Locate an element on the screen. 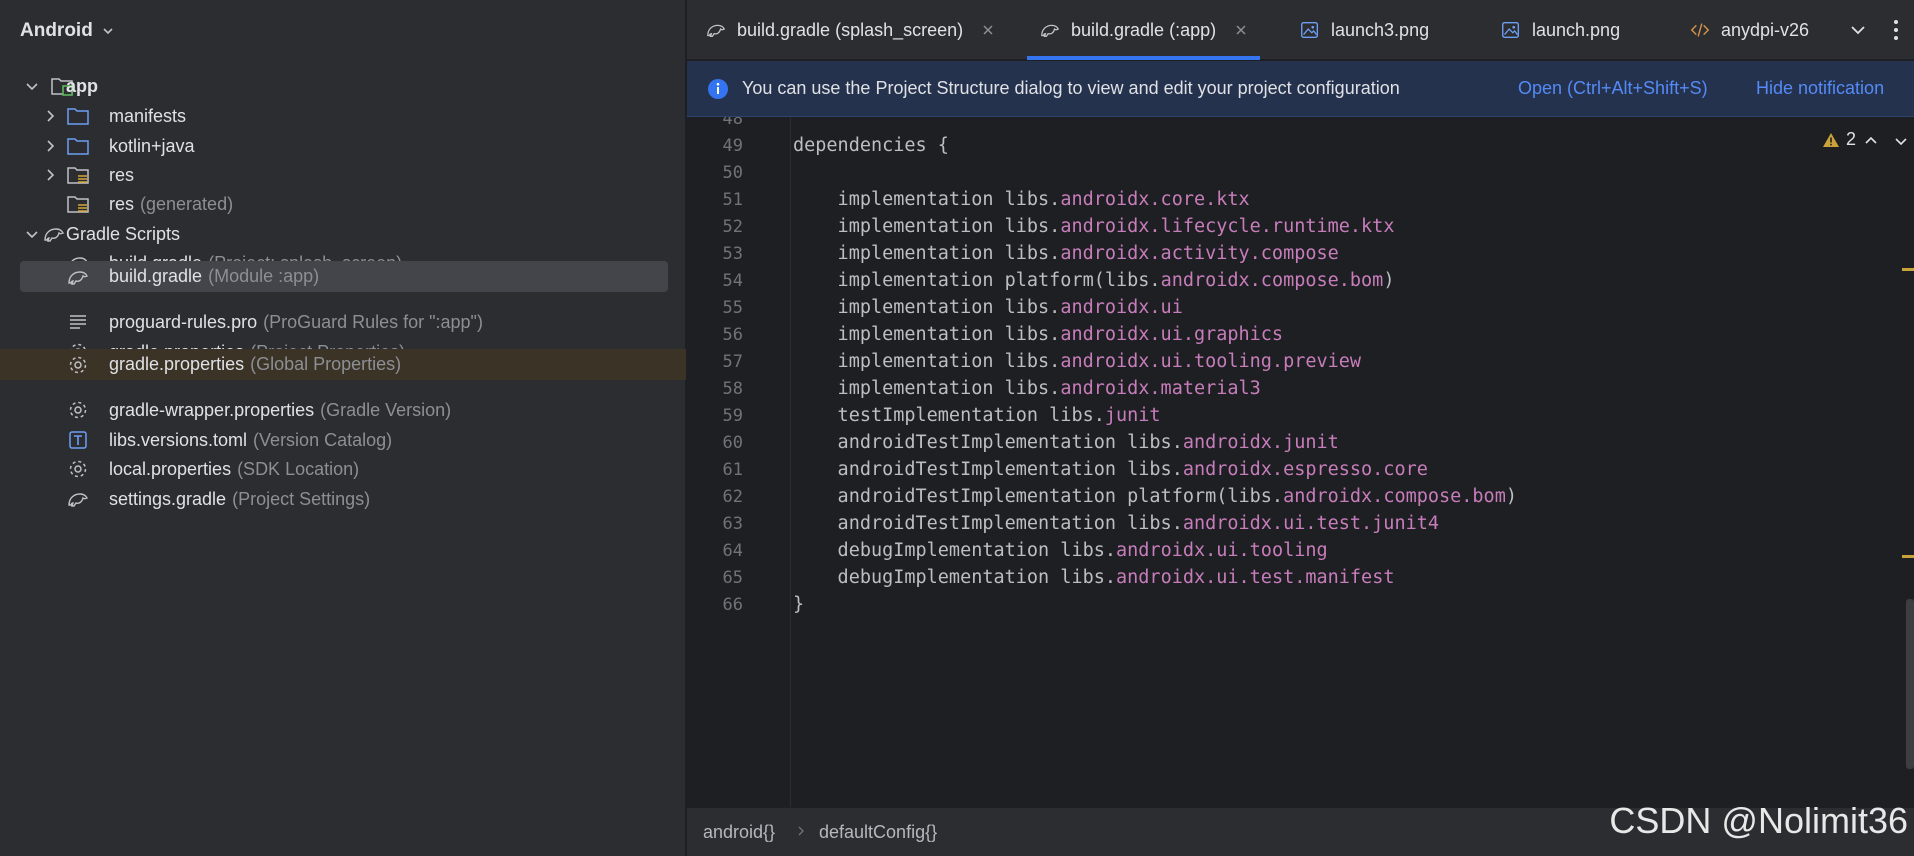 The width and height of the screenshot is (1914, 856). code-line: implementation libs.androidx.ui is located at coordinates (988, 307).